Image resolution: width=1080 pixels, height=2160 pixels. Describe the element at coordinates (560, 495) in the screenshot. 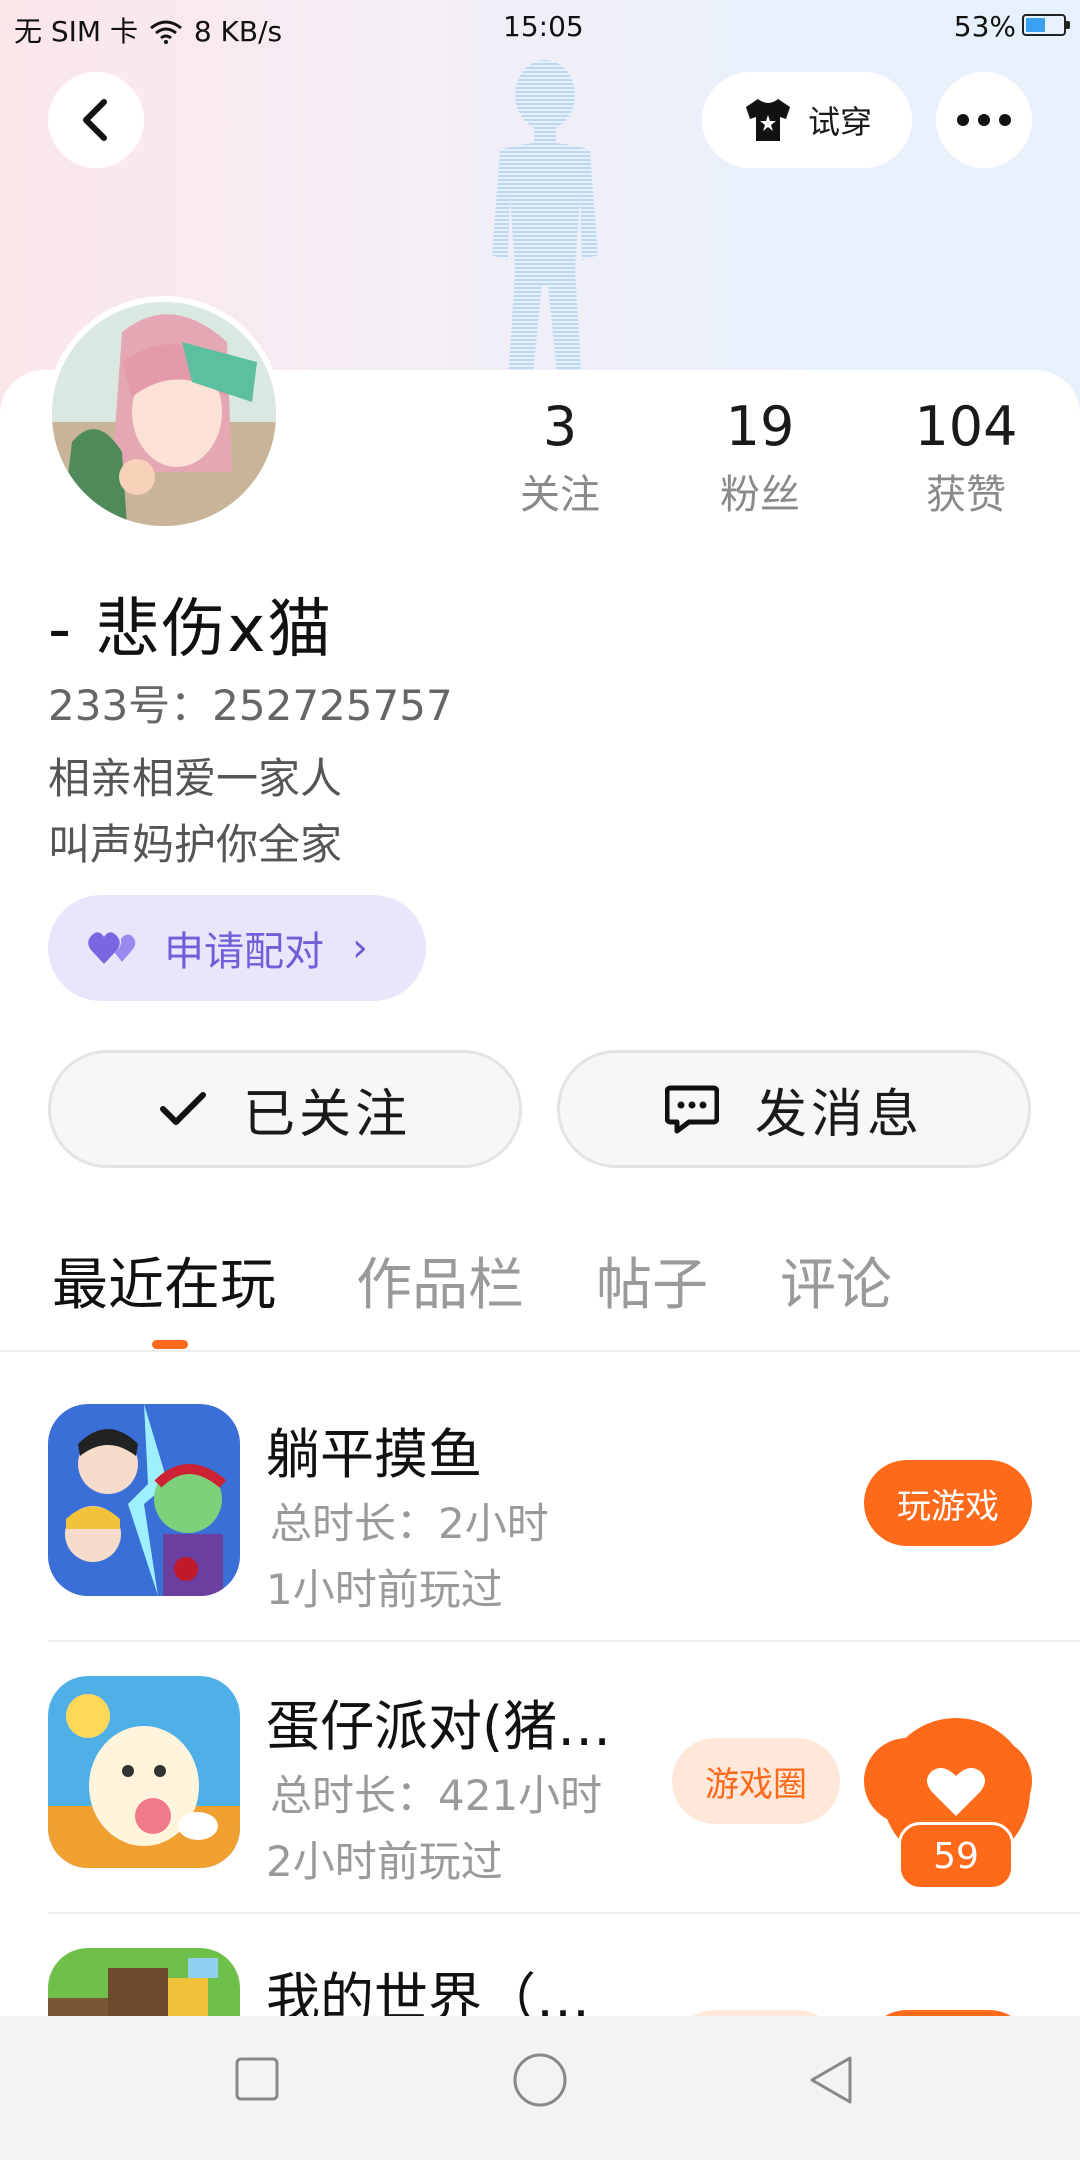

I see `stat-label: 关注` at that location.